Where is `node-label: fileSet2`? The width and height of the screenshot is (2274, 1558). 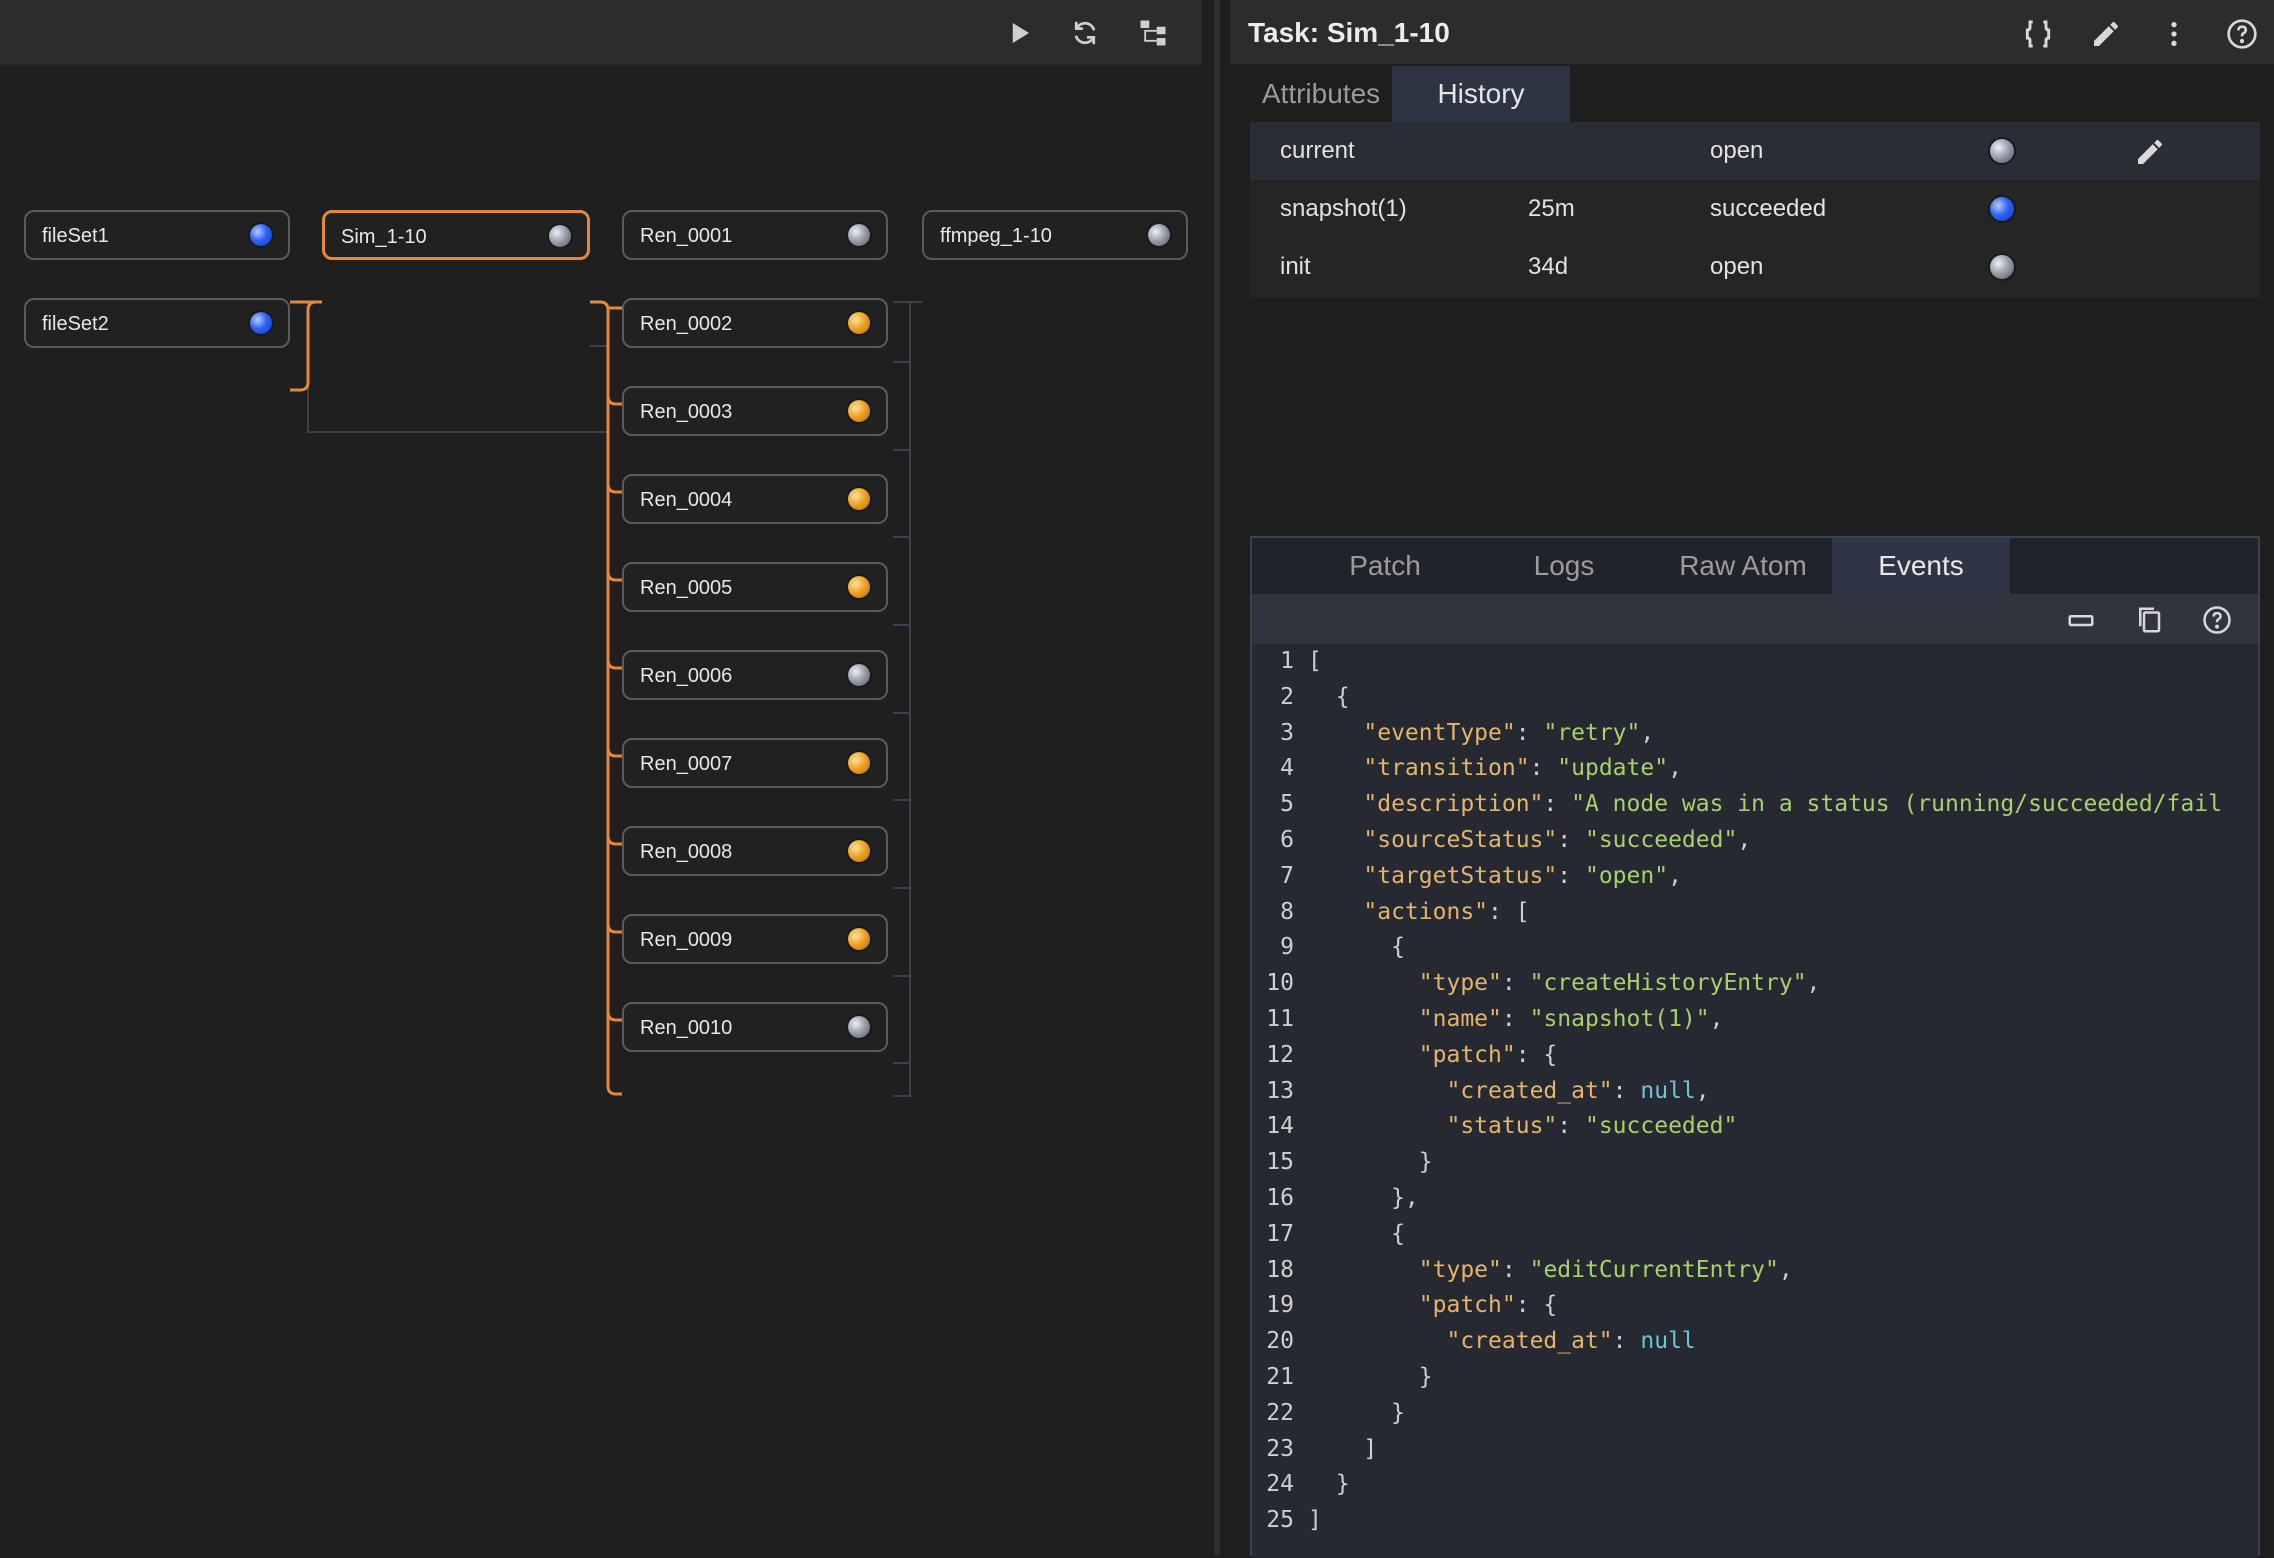
node-label: fileSet2 is located at coordinates (75, 324).